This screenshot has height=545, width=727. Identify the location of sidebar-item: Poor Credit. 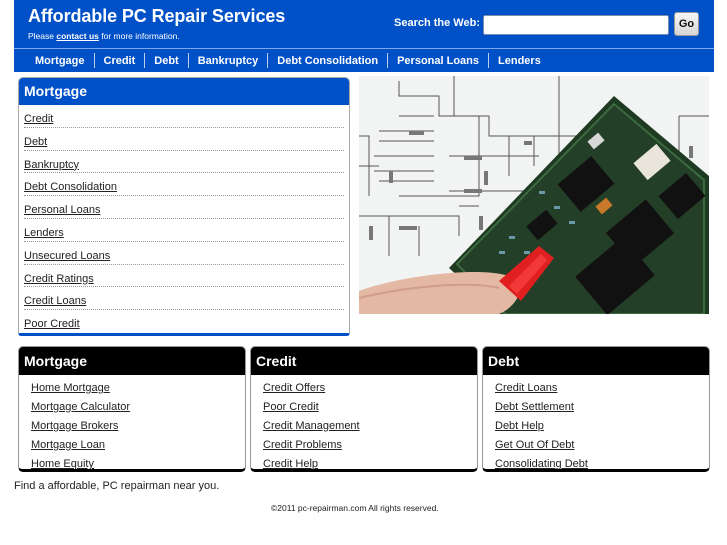
(184, 321).